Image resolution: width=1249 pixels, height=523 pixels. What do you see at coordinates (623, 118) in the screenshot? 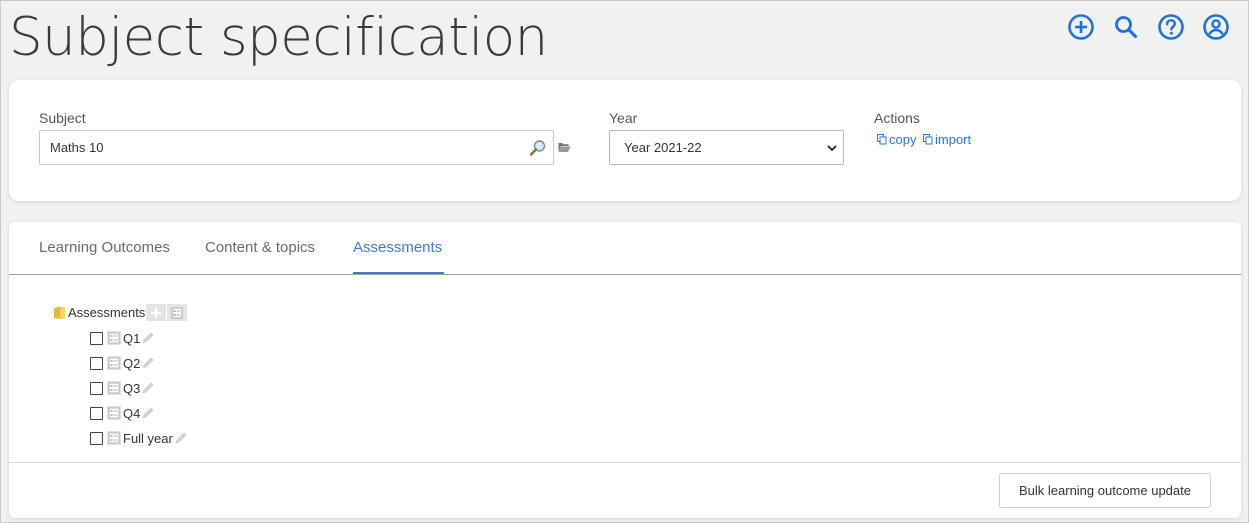
I see `year-label: Year` at bounding box center [623, 118].